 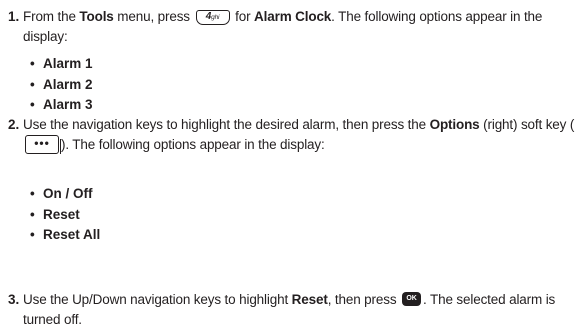 What do you see at coordinates (14, 16) in the screenshot?
I see `step-number: 1.` at bounding box center [14, 16].